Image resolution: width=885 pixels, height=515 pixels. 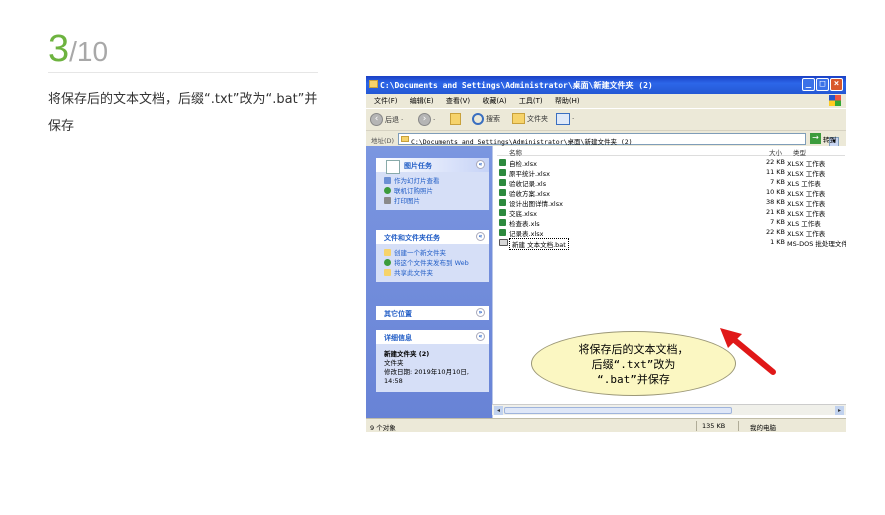 I want to click on column-name: 名称, so click(x=515, y=152).